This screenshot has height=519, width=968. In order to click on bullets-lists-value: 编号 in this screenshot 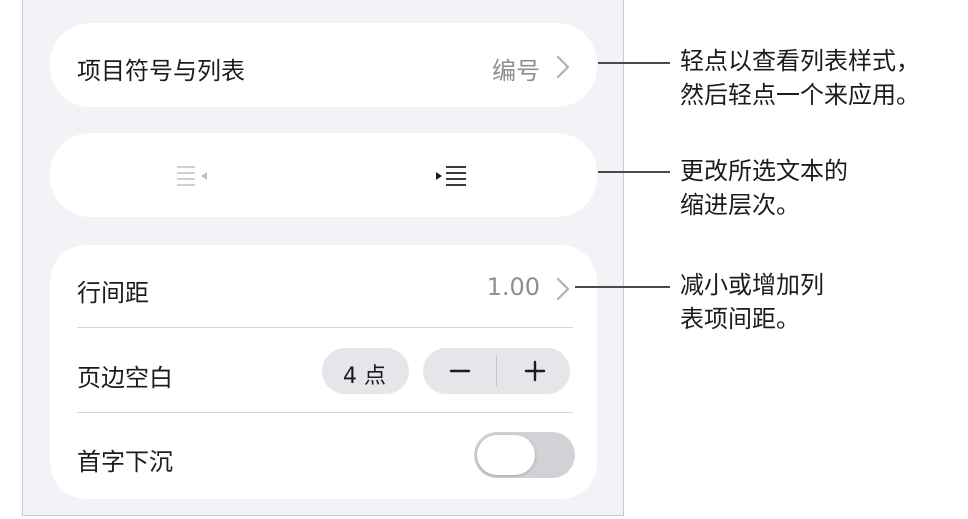, I will do `click(516, 71)`.